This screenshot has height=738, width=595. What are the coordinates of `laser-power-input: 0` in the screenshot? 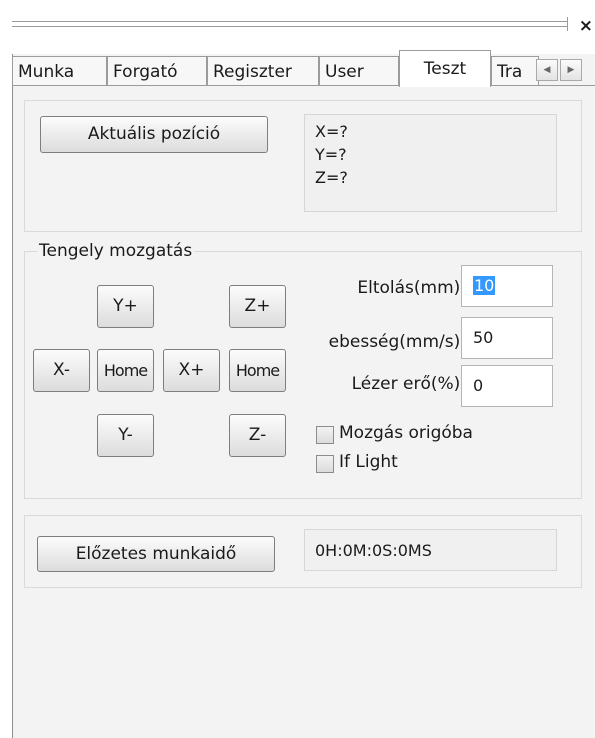 It's located at (507, 386).